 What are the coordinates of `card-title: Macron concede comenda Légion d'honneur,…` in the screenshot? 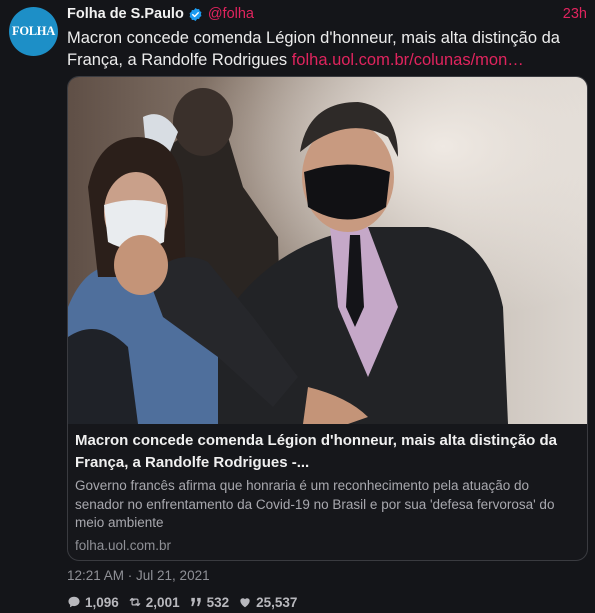 It's located at (327, 452).